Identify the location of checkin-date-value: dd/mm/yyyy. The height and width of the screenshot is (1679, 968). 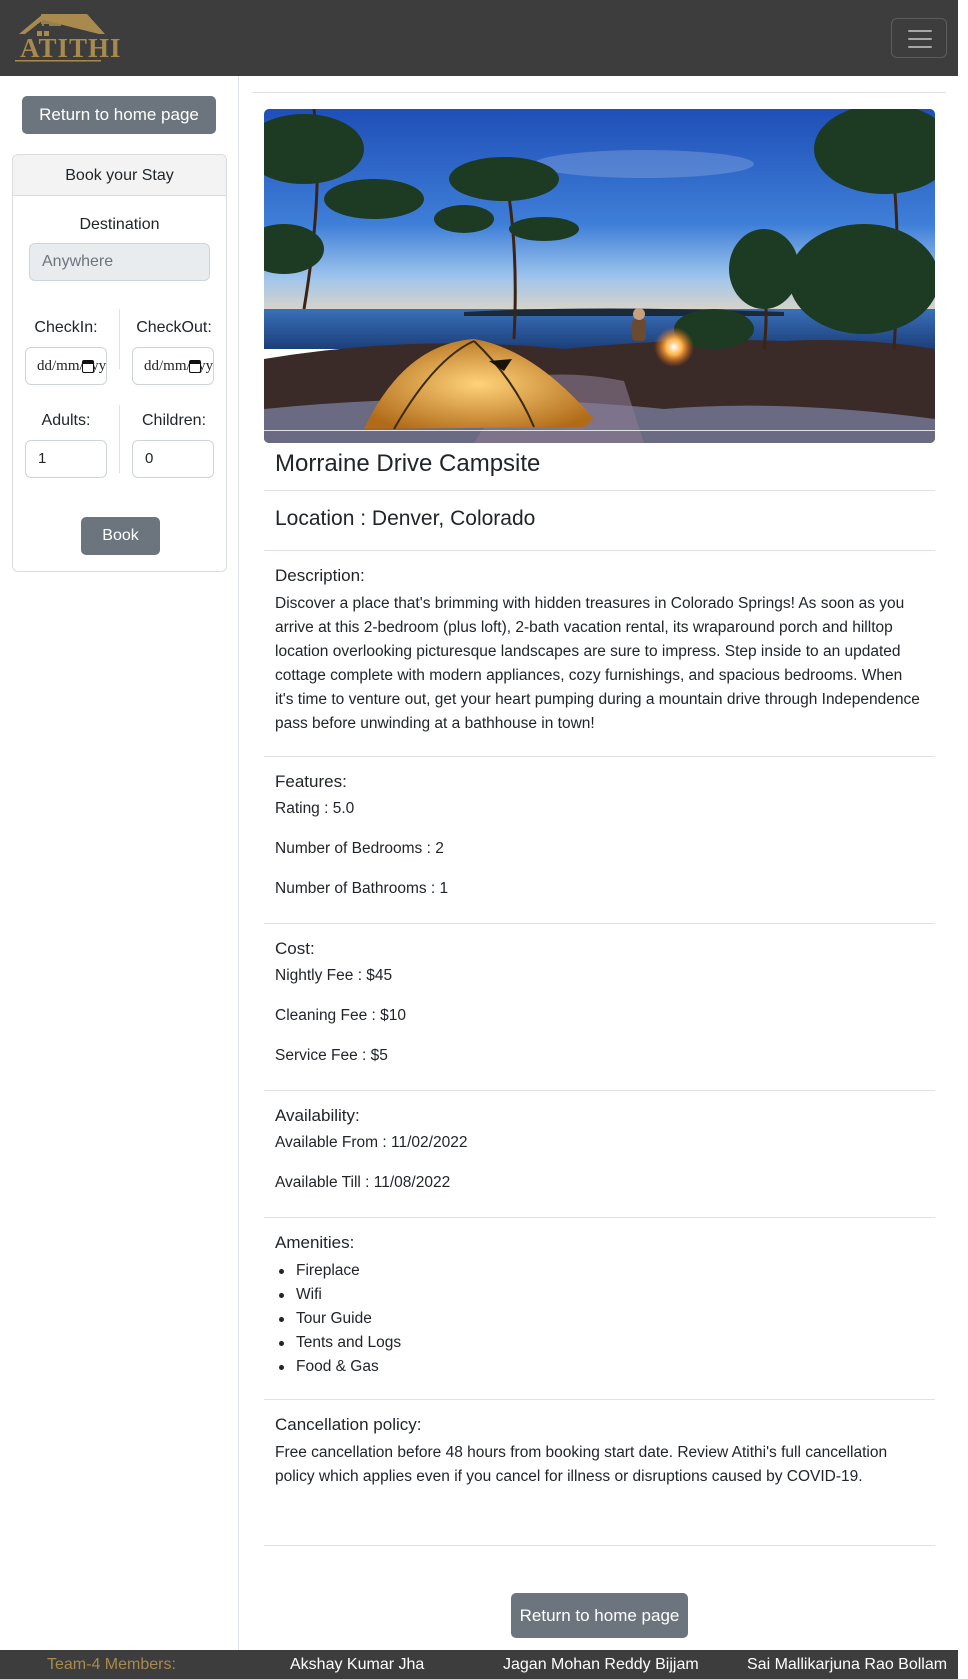
(72, 366).